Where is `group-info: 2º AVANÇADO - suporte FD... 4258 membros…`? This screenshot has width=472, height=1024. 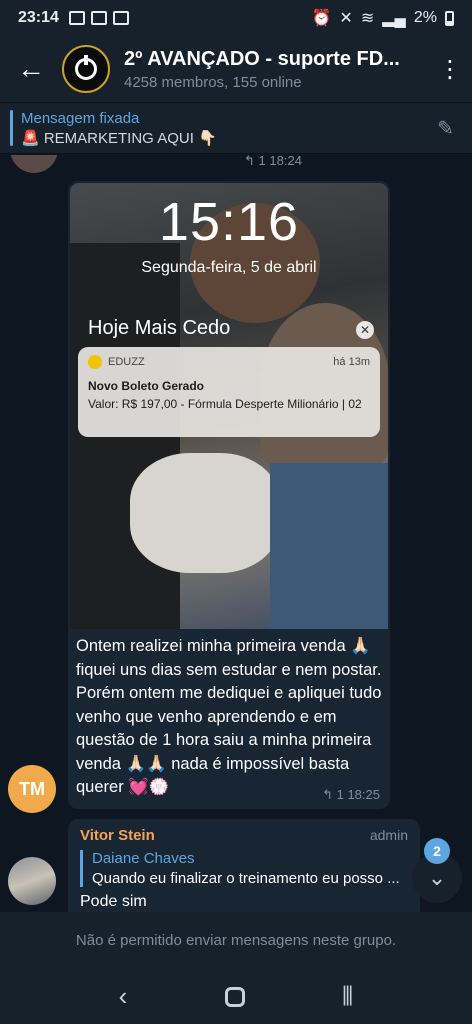
group-info: 2º AVANÇADO - suporte FD... 4258 membros… is located at coordinates (269, 69).